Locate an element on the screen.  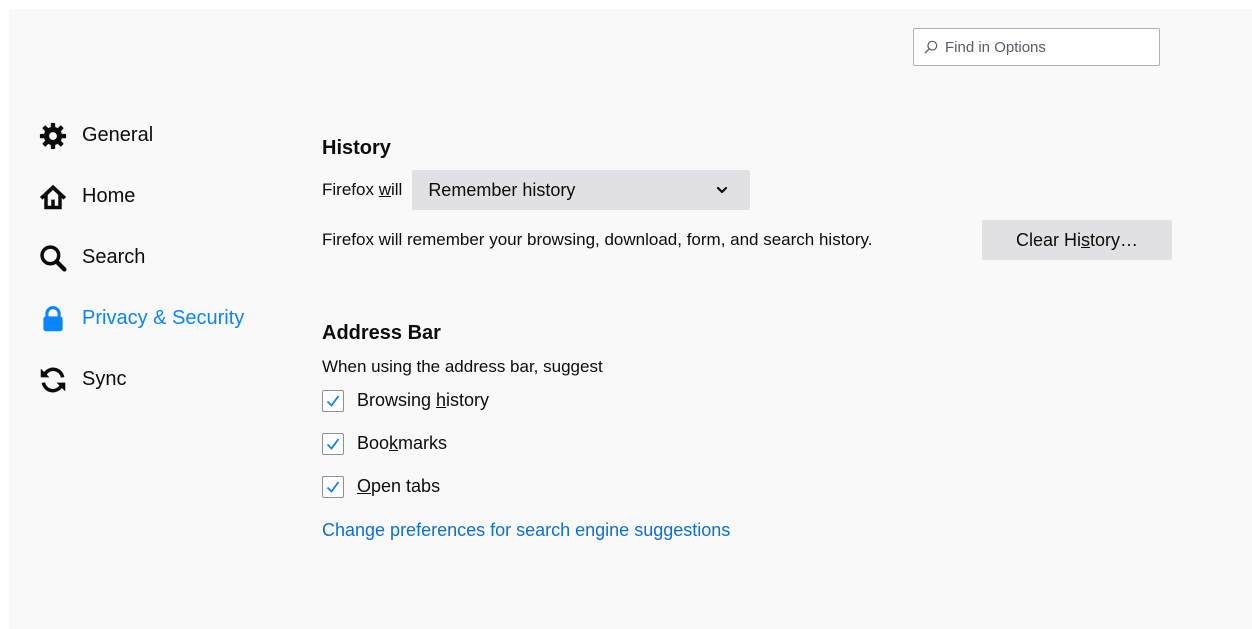
browsing-history-checkbox is located at coordinates (333, 400).